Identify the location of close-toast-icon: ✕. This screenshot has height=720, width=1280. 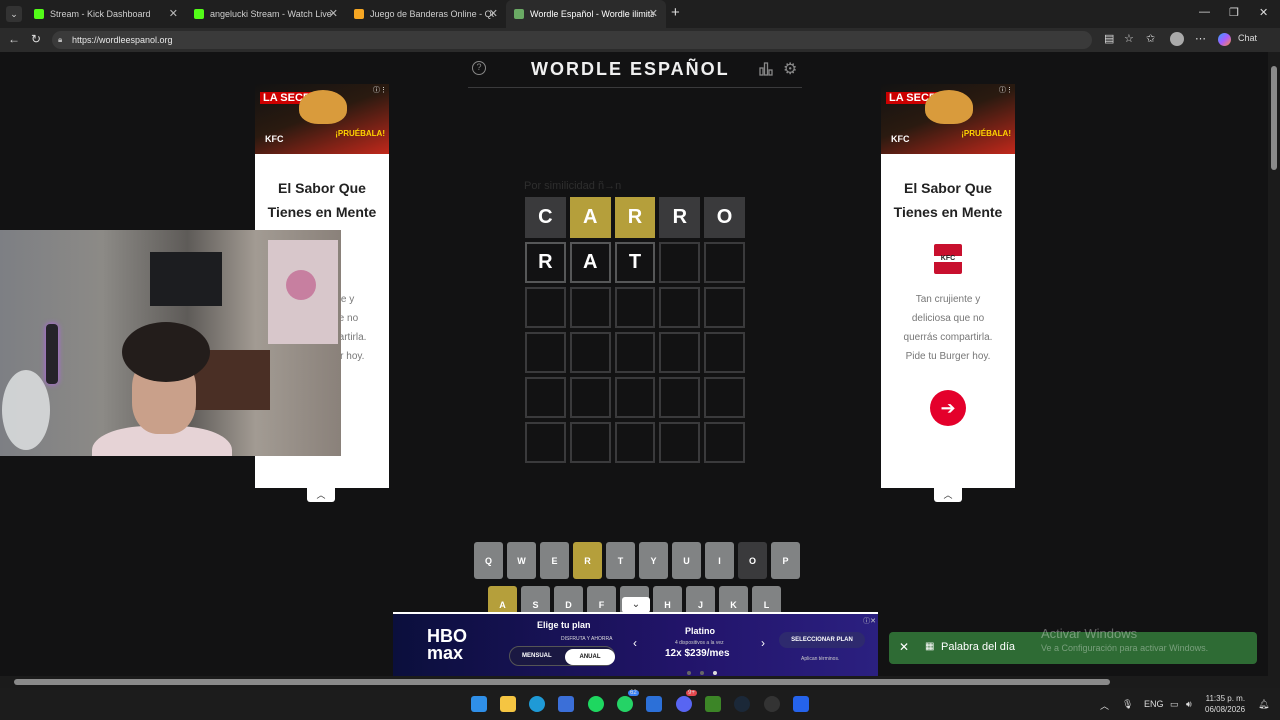
(904, 647).